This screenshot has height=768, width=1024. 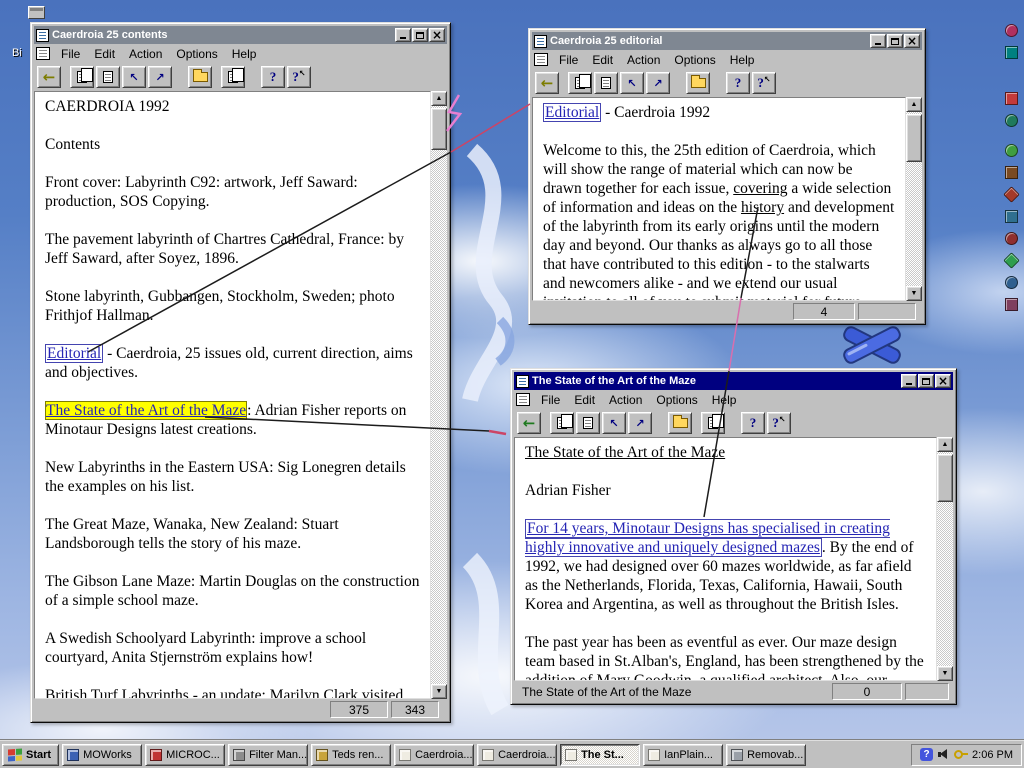 What do you see at coordinates (762, 207) in the screenshot?
I see `link-history: history` at bounding box center [762, 207].